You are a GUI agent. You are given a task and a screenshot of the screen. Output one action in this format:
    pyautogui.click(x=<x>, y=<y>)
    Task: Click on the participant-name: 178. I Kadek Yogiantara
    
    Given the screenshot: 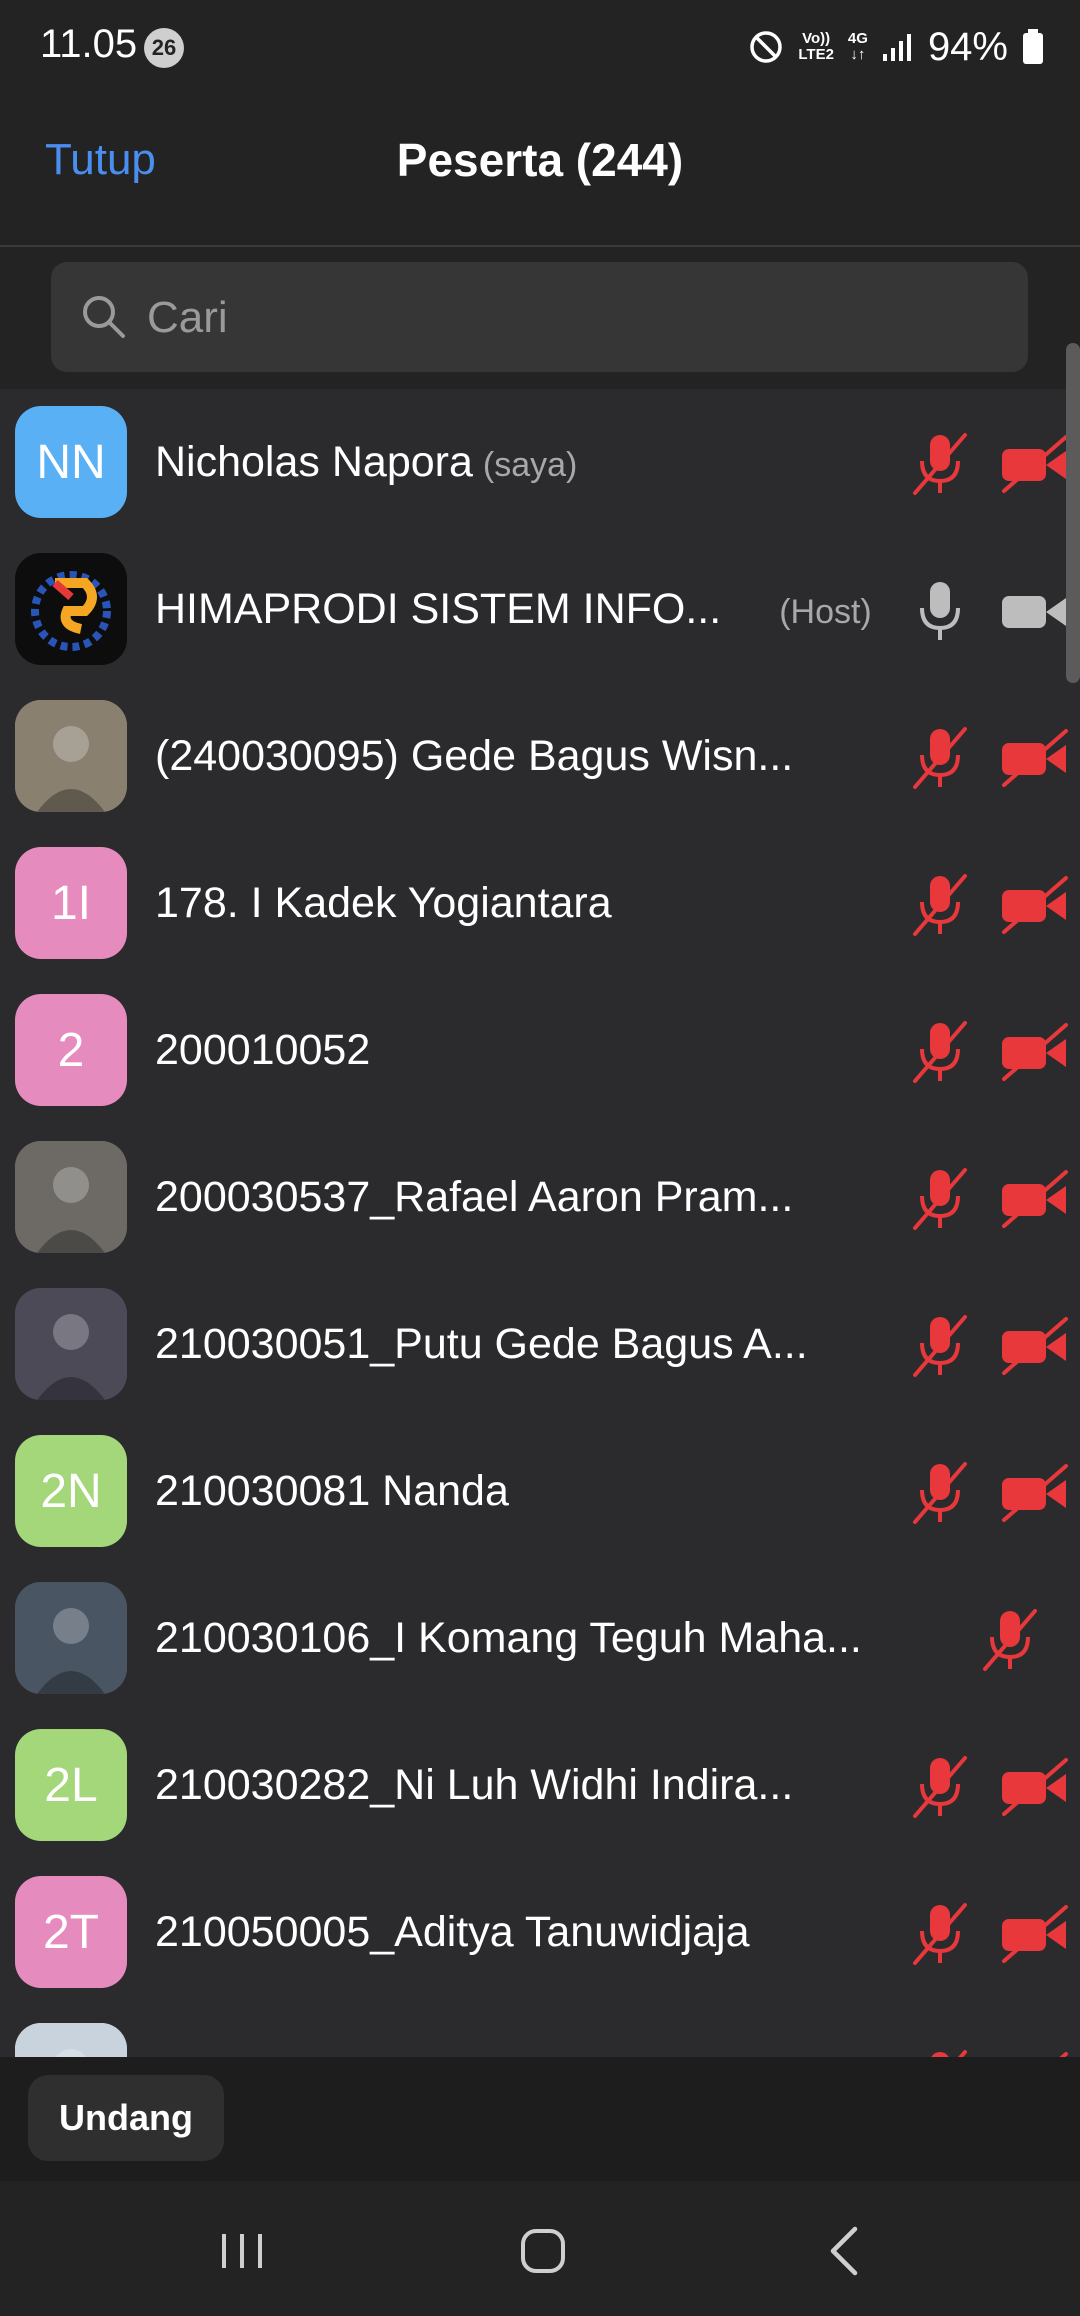 What is the action you would take?
    pyautogui.click(x=383, y=903)
    